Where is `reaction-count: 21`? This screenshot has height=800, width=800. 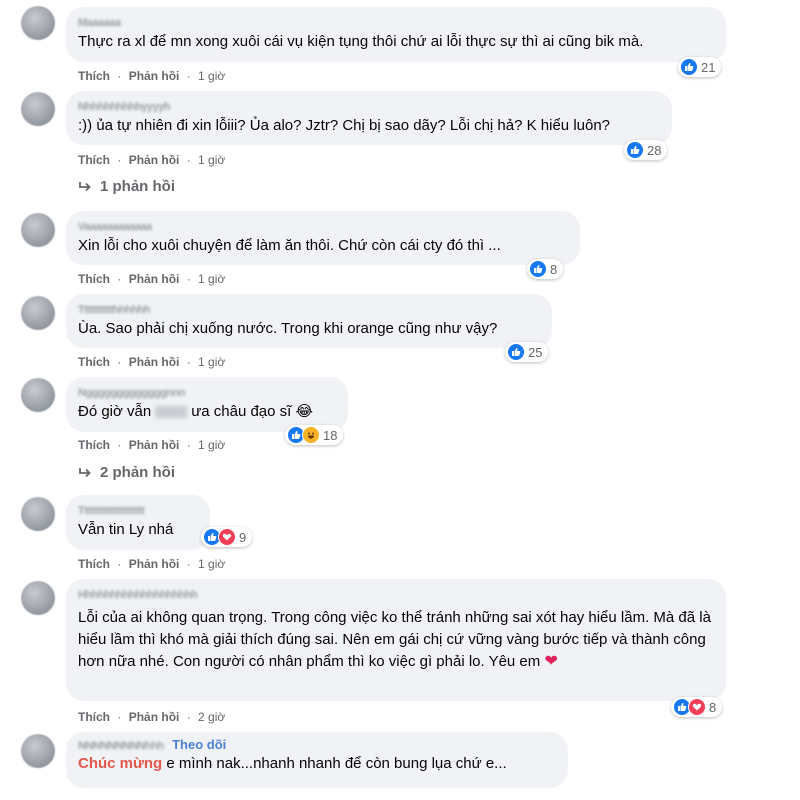
reaction-count: 21 is located at coordinates (708, 67).